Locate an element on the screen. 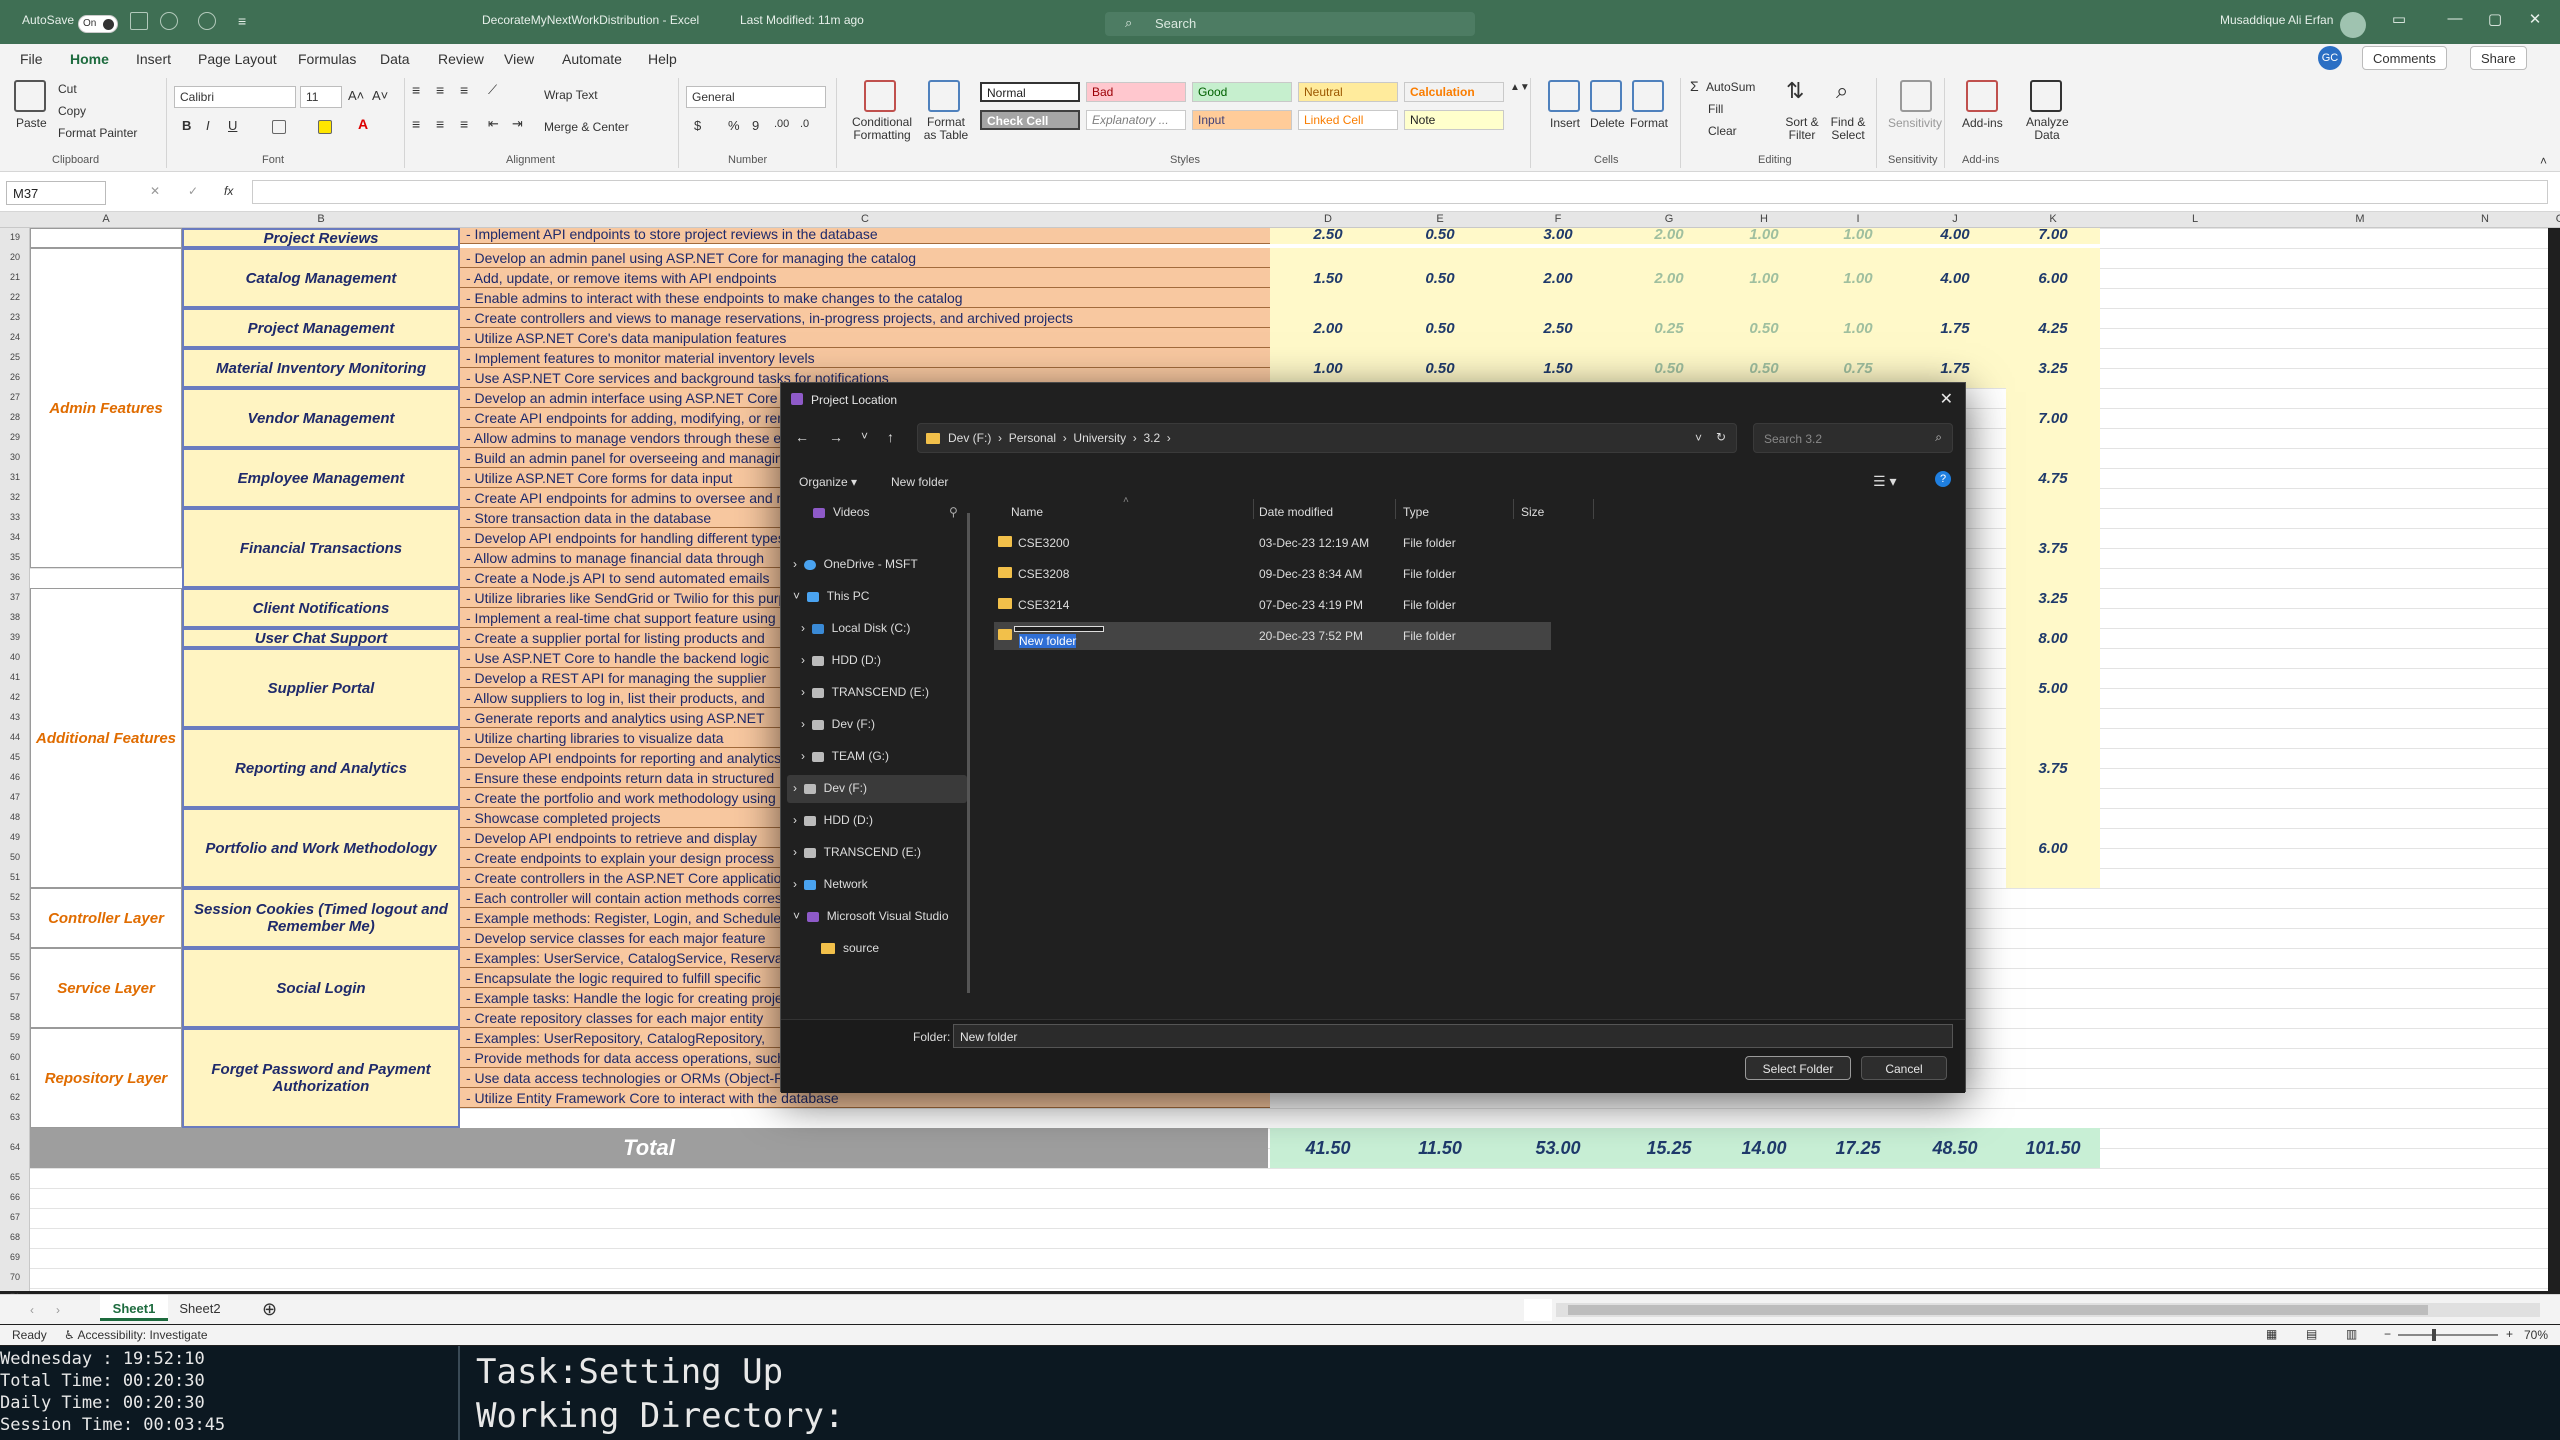 This screenshot has width=2560, height=1440. conditional-formatting-button: Conditional Formatting is located at coordinates (882, 129).